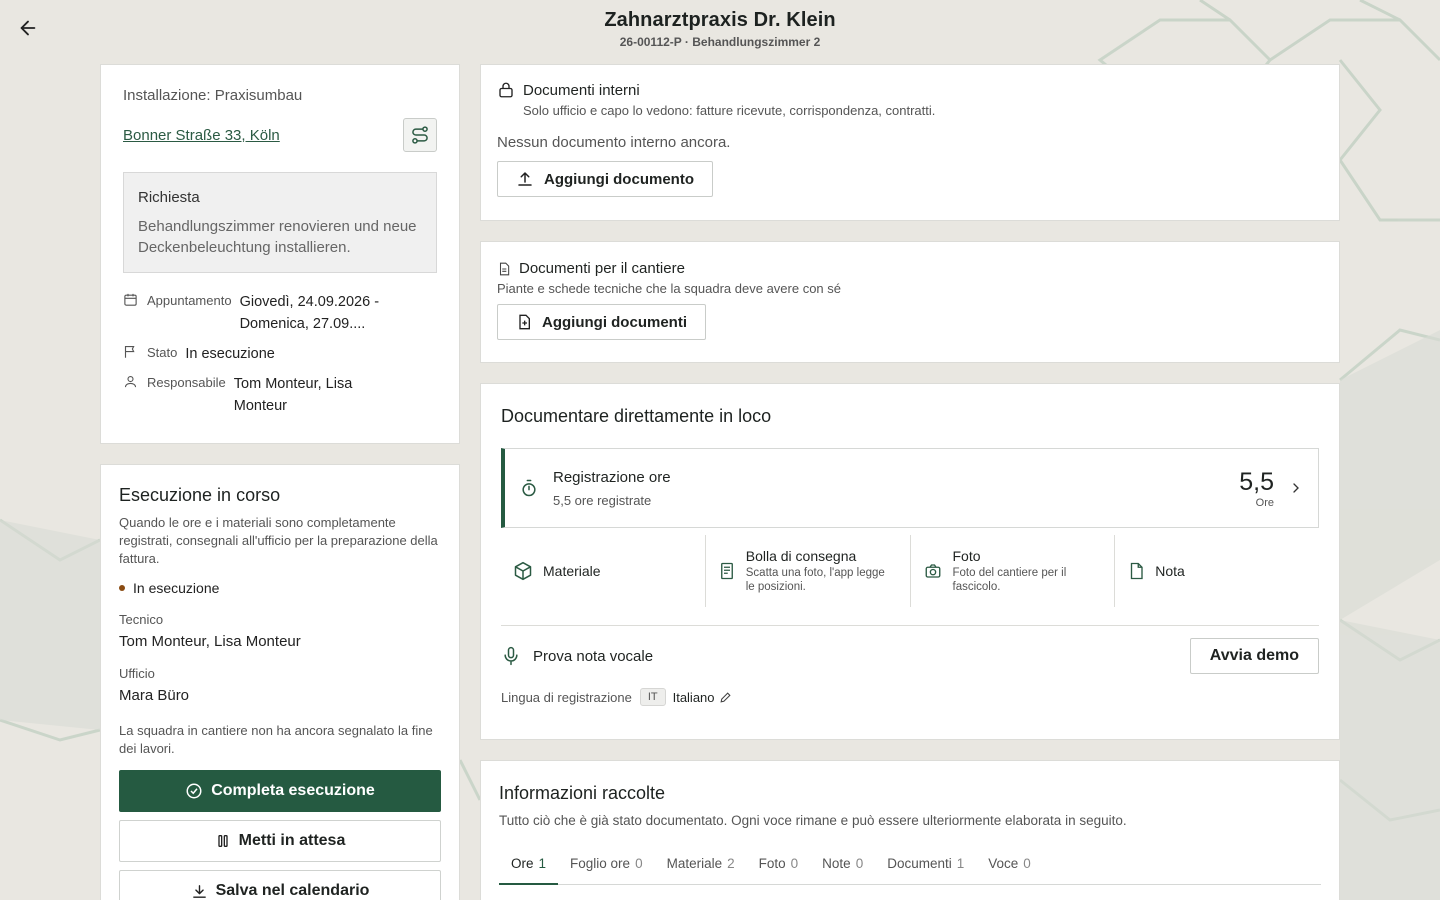 The height and width of the screenshot is (900, 1440). Describe the element at coordinates (1256, 481) in the screenshot. I see `hours-value: 5,5` at that location.